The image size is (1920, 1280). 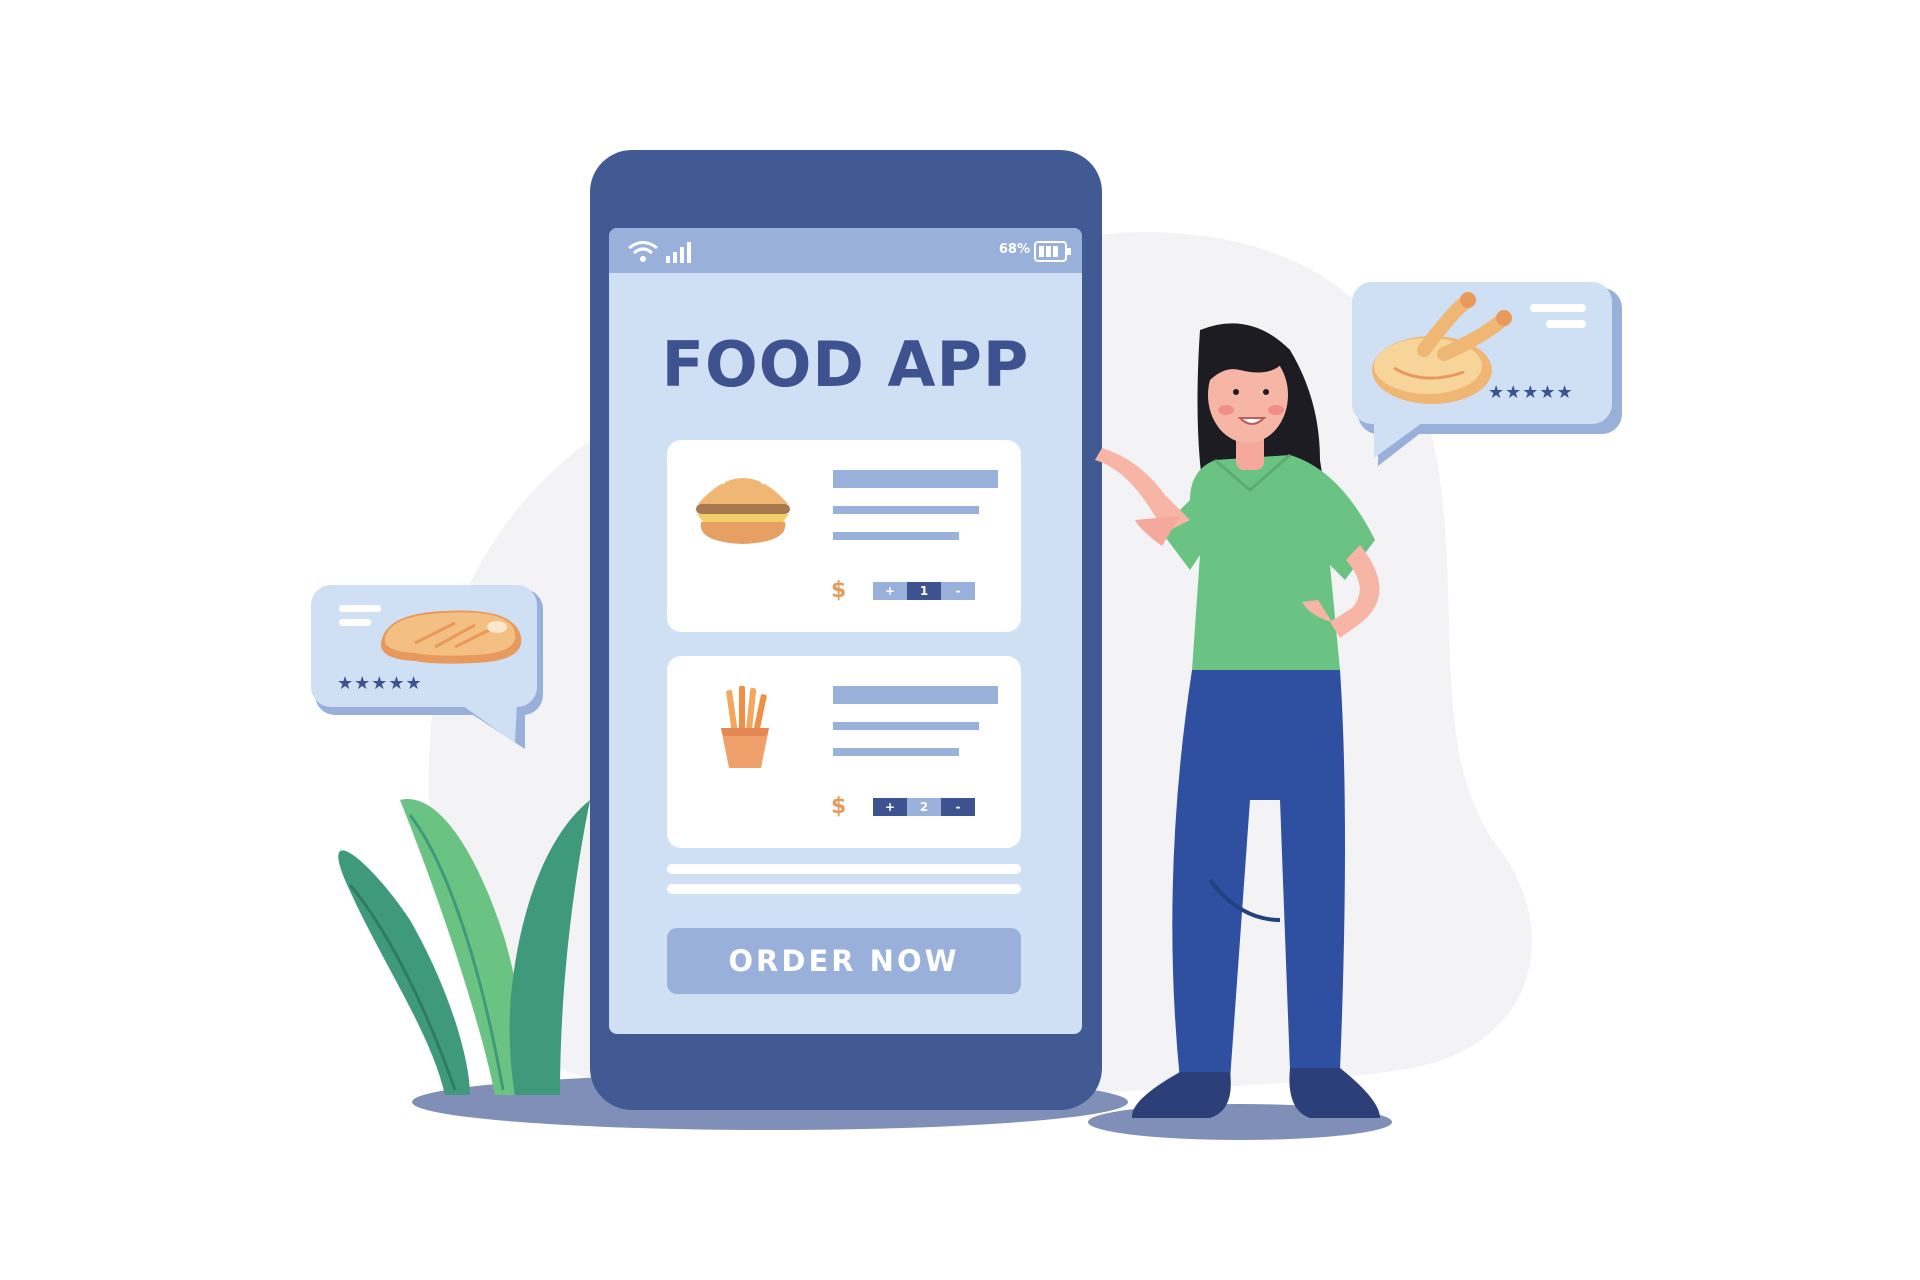 I want to click on quantity-value: 2, so click(x=924, y=807).